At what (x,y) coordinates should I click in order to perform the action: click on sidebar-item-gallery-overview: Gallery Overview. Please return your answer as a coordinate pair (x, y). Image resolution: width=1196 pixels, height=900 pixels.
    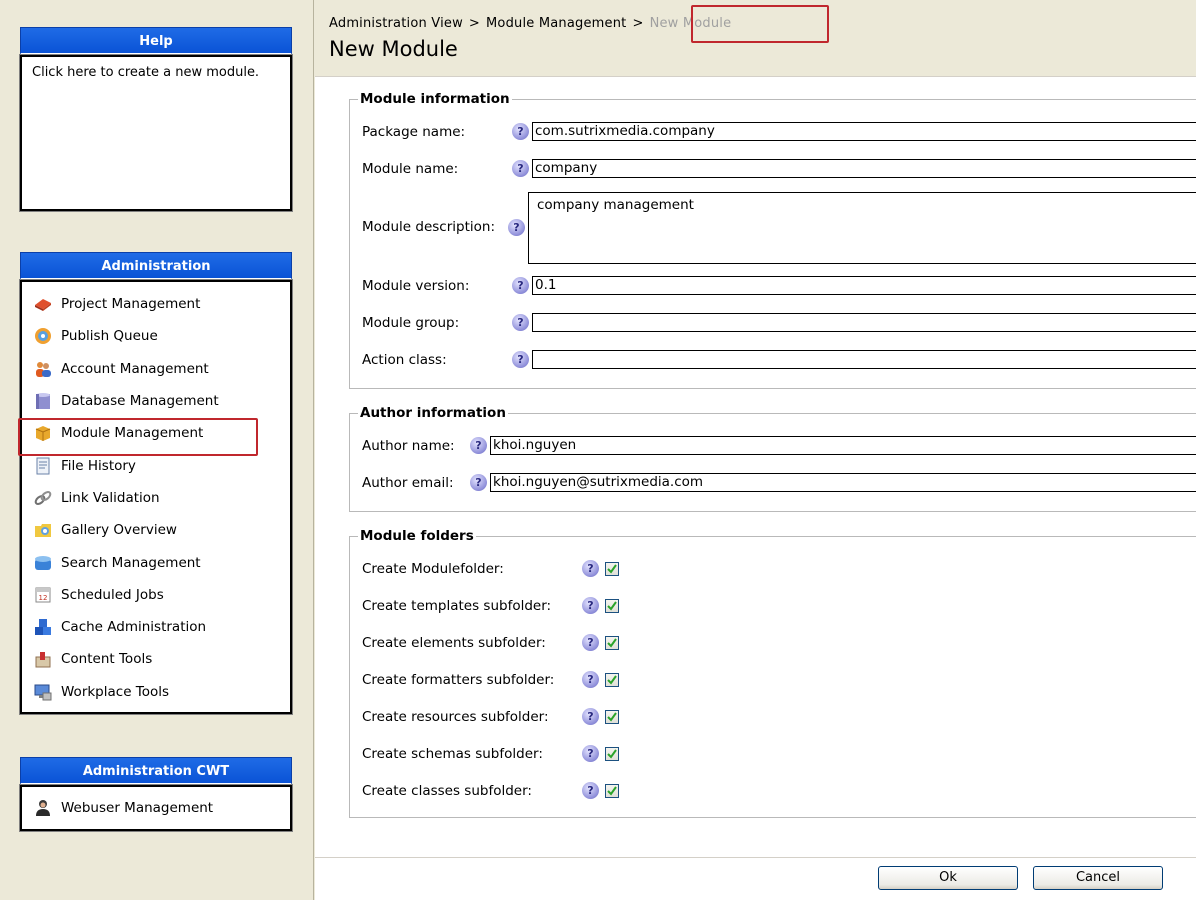
    Looking at the image, I should click on (156, 530).